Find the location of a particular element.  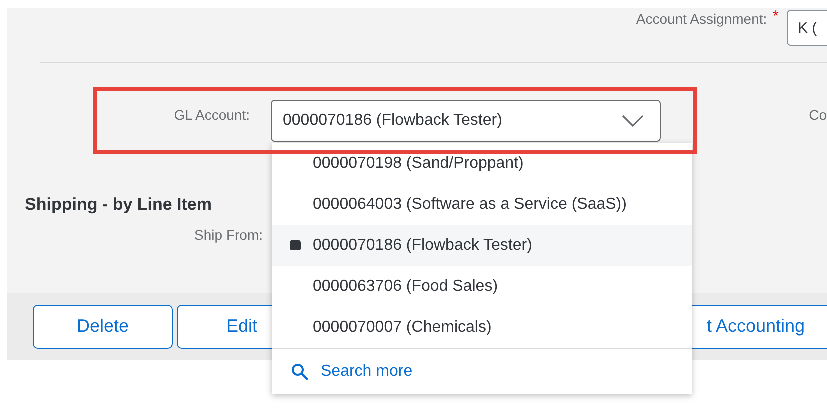

dropdown-field: 0000070186 (Flowback Tester) is located at coordinates (466, 121).